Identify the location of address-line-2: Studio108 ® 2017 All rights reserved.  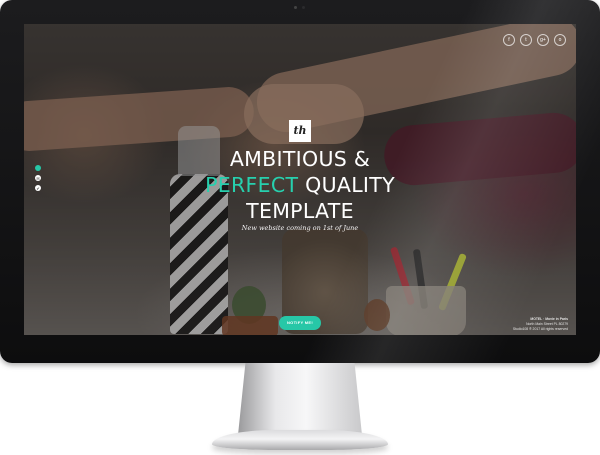
(540, 329).